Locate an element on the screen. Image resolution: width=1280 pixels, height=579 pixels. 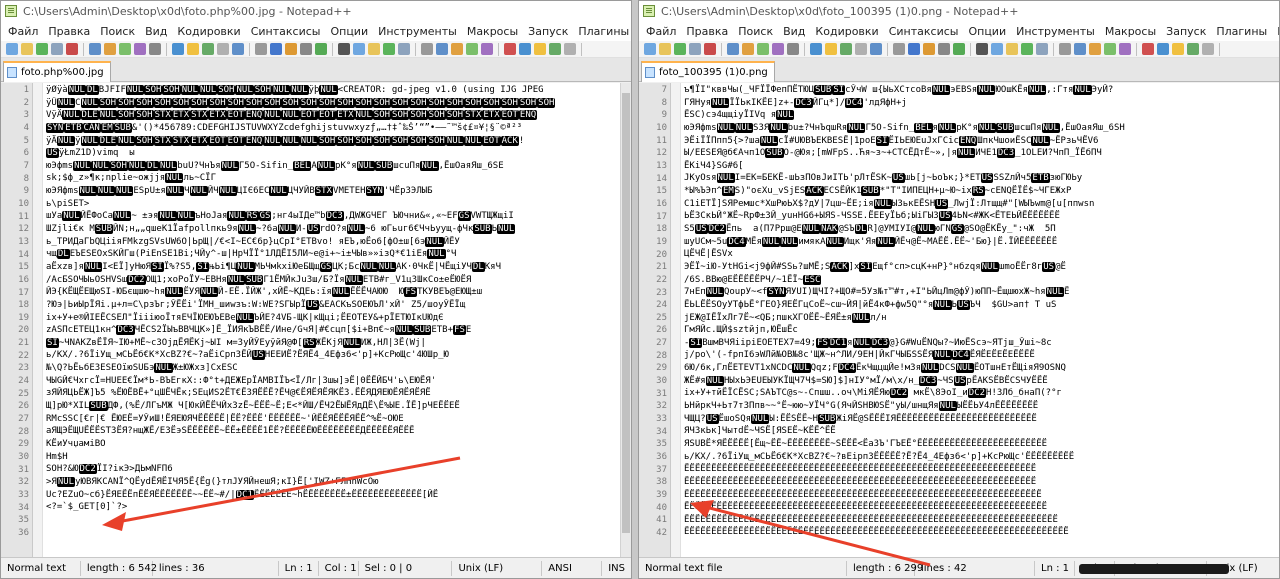
menu-item: Поиск is located at coordinates (117, 31).